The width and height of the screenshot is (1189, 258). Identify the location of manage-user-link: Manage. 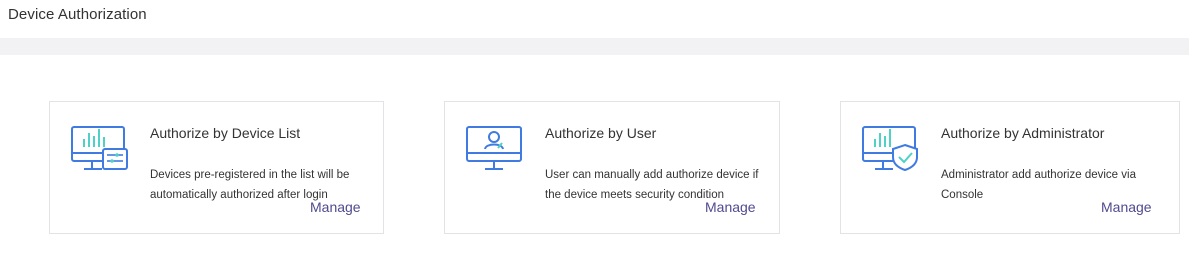
(730, 207).